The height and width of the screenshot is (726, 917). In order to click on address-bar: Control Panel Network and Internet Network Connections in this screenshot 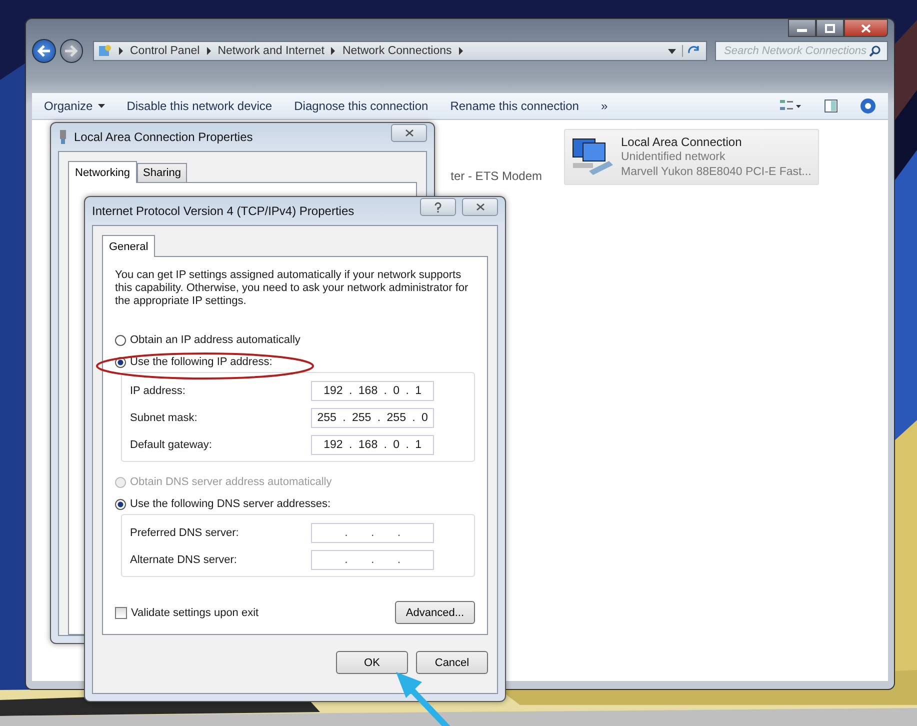, I will do `click(400, 51)`.